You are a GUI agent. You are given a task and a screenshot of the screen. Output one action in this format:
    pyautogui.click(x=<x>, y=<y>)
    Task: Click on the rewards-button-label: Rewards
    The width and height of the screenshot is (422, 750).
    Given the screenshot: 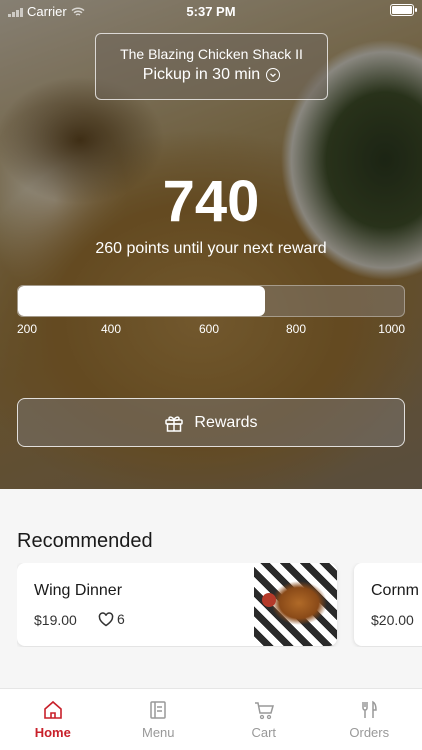 What is the action you would take?
    pyautogui.click(x=226, y=422)
    